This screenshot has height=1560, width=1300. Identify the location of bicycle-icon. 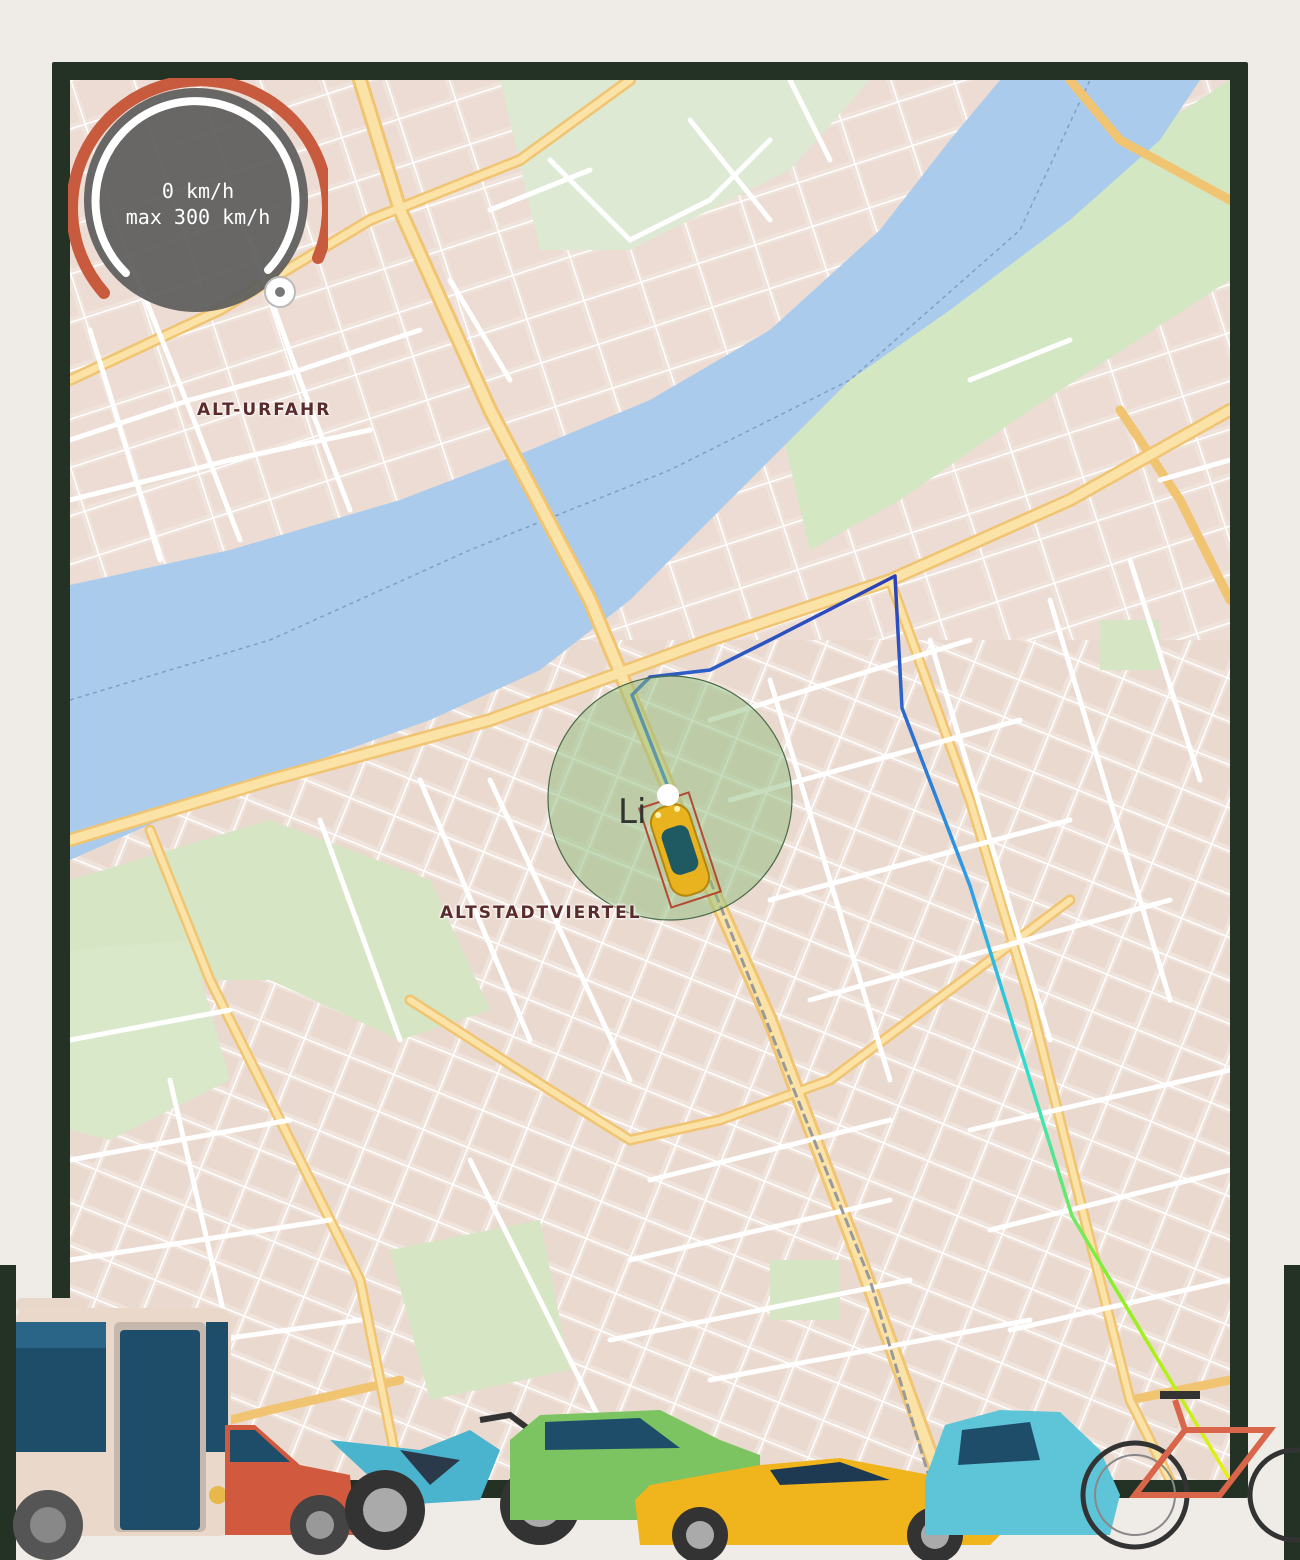
(1190, 1470).